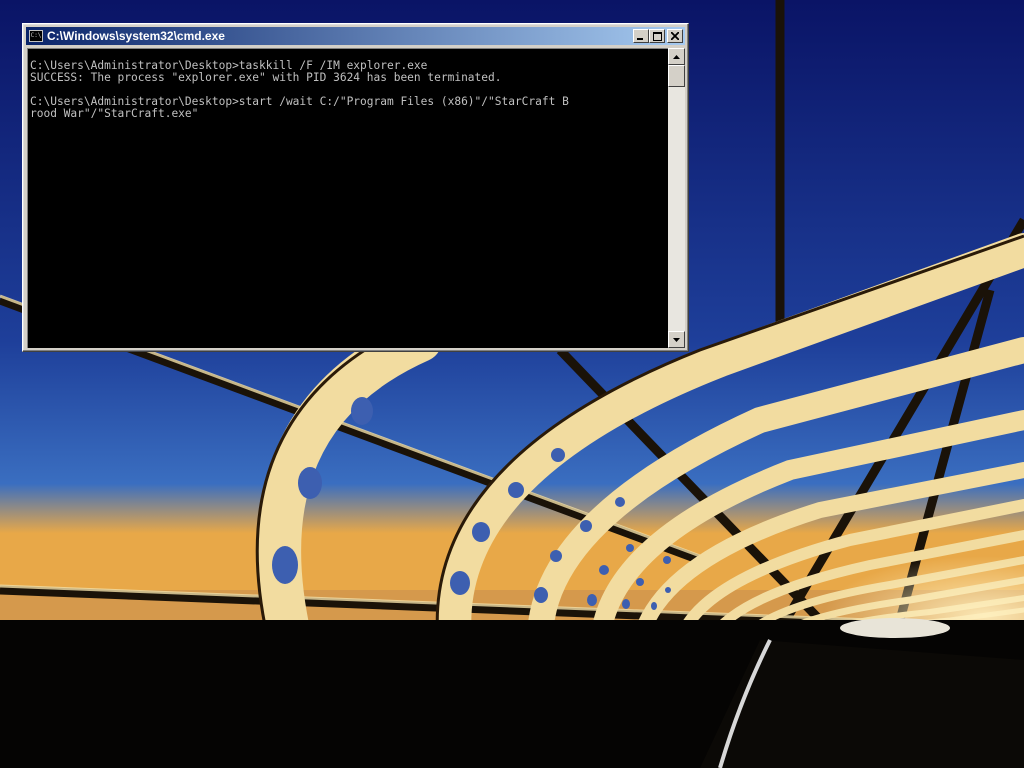  What do you see at coordinates (676, 76) in the screenshot?
I see `scroll-thumb` at bounding box center [676, 76].